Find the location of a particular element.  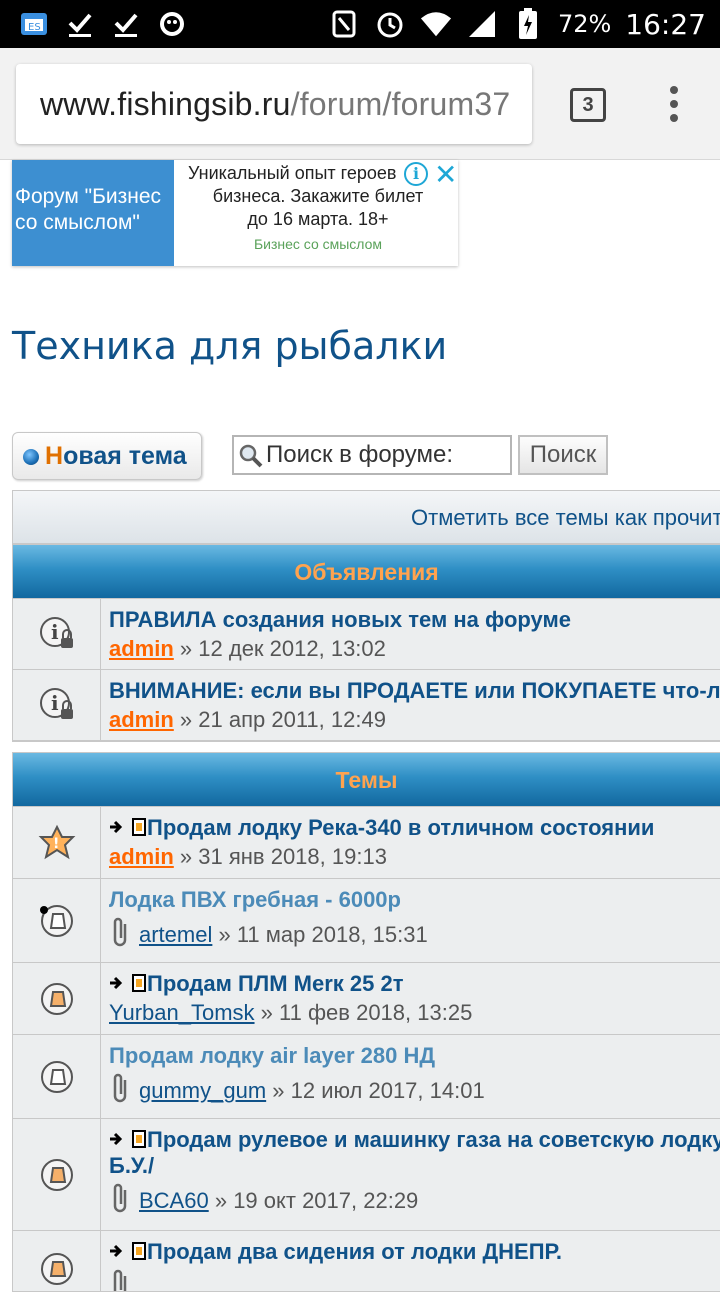

url-domain: www.fishingsib.ru is located at coordinates (165, 104).